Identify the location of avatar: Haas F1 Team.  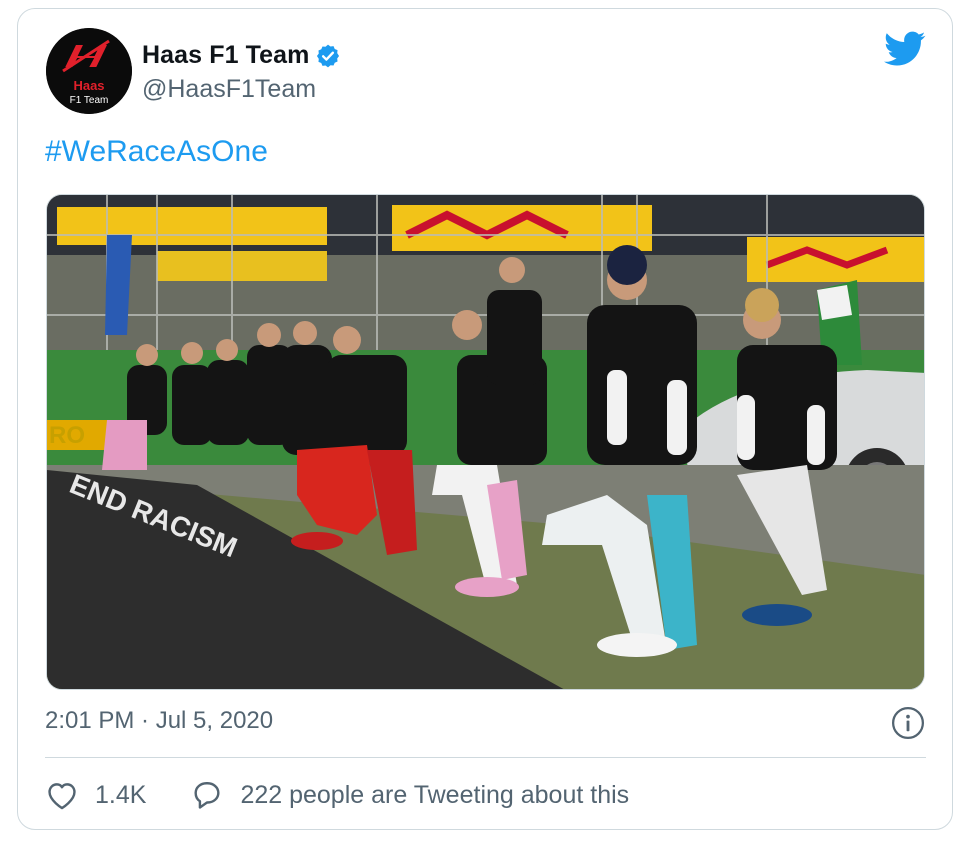
(89, 71).